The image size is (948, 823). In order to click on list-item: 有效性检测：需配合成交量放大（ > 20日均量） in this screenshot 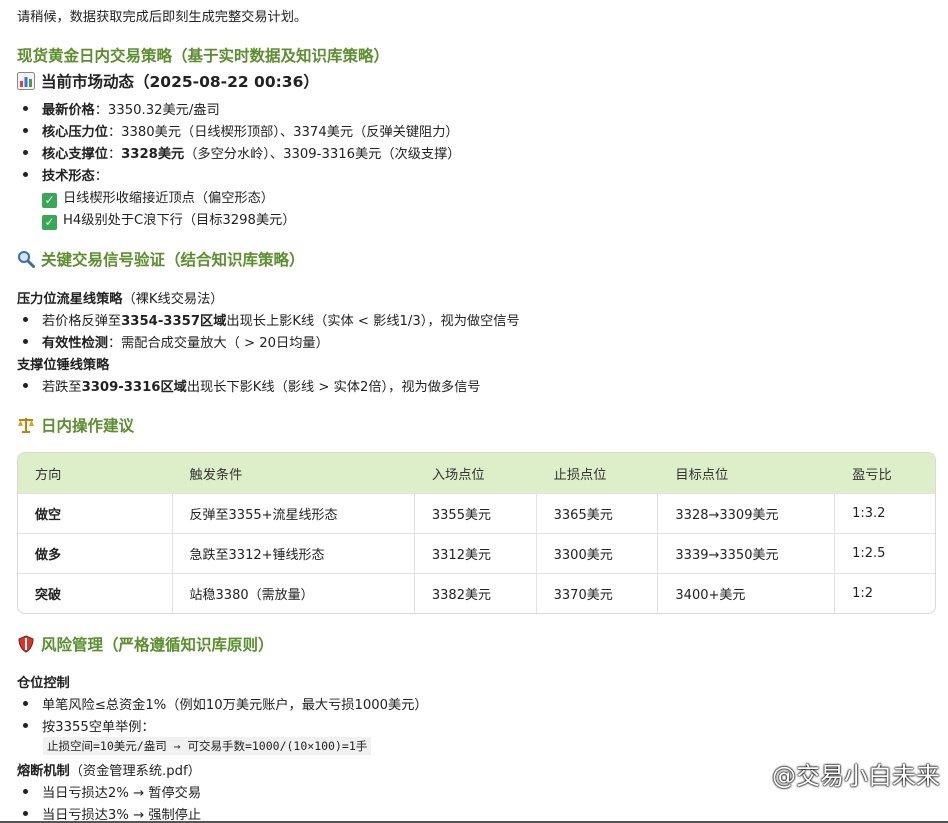, I will do `click(185, 341)`.